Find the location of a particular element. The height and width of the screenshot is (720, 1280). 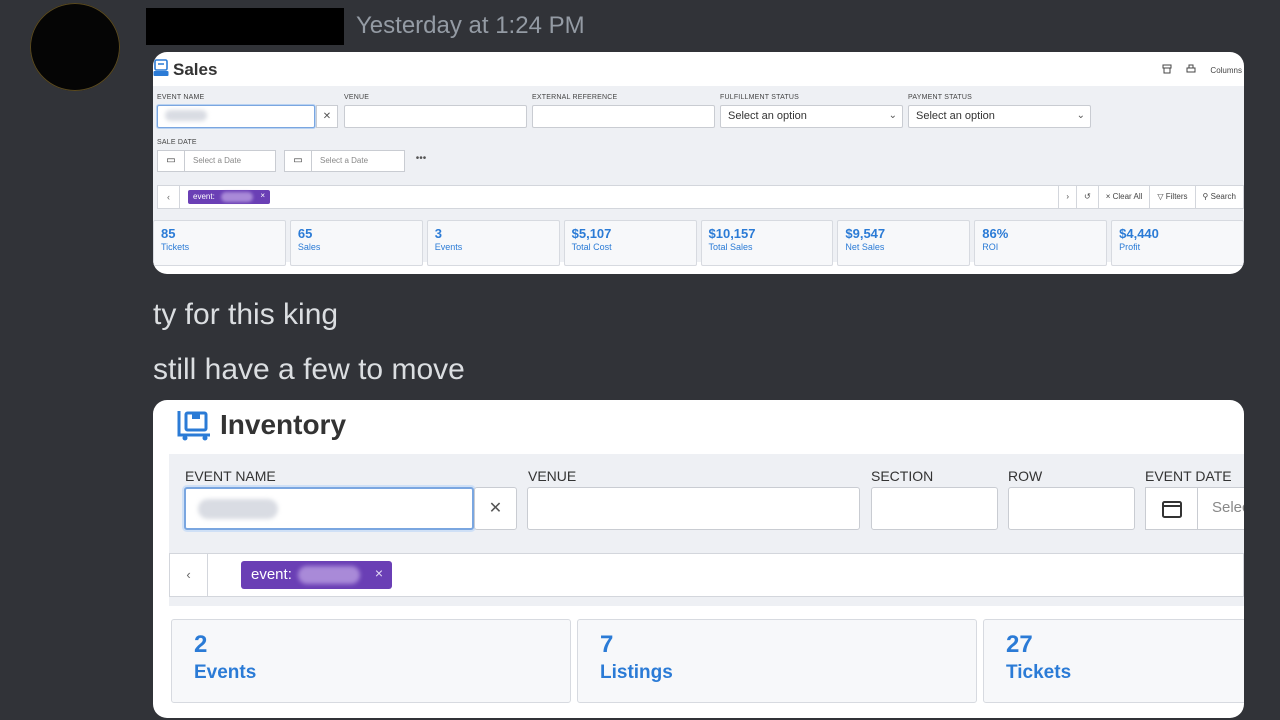

stat-card: $5,107 Total Cost is located at coordinates (630, 243).